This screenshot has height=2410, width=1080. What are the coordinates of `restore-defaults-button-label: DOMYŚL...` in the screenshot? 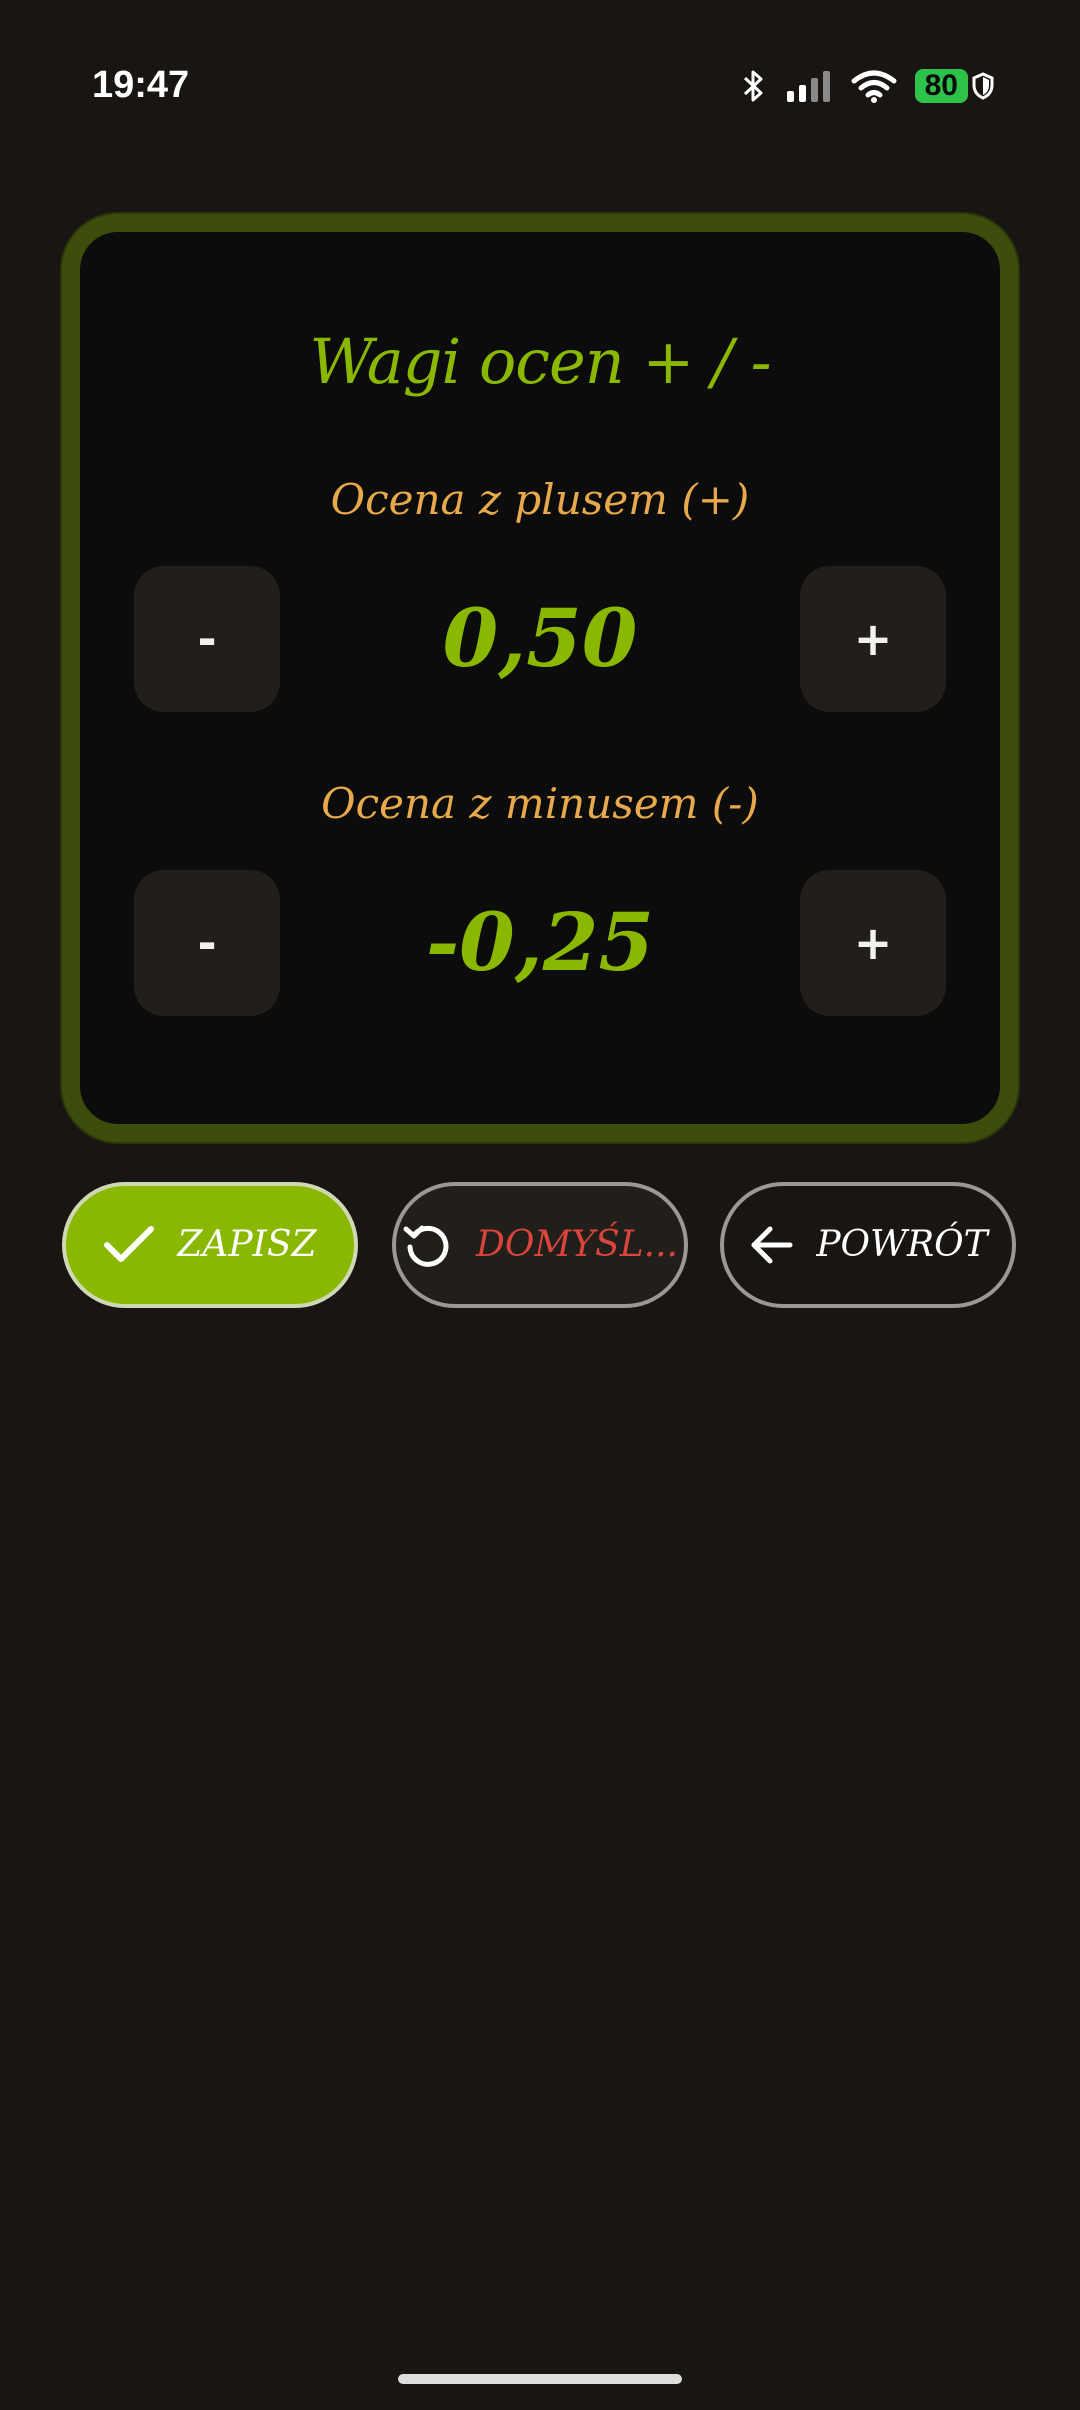 It's located at (577, 1244).